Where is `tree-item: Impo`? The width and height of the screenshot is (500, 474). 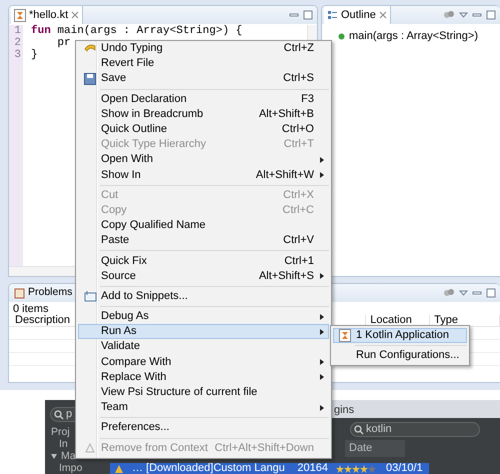 tree-item: Impo is located at coordinates (70, 468).